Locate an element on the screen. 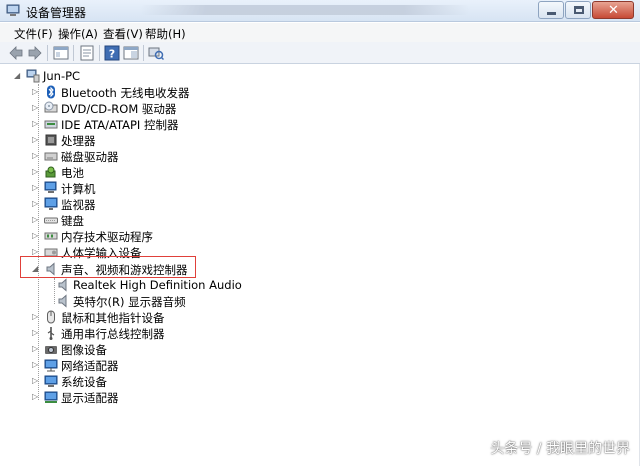 This screenshot has width=640, height=466. tree-item-label: IDE ATA/ATAPI 控制器 is located at coordinates (120, 125).